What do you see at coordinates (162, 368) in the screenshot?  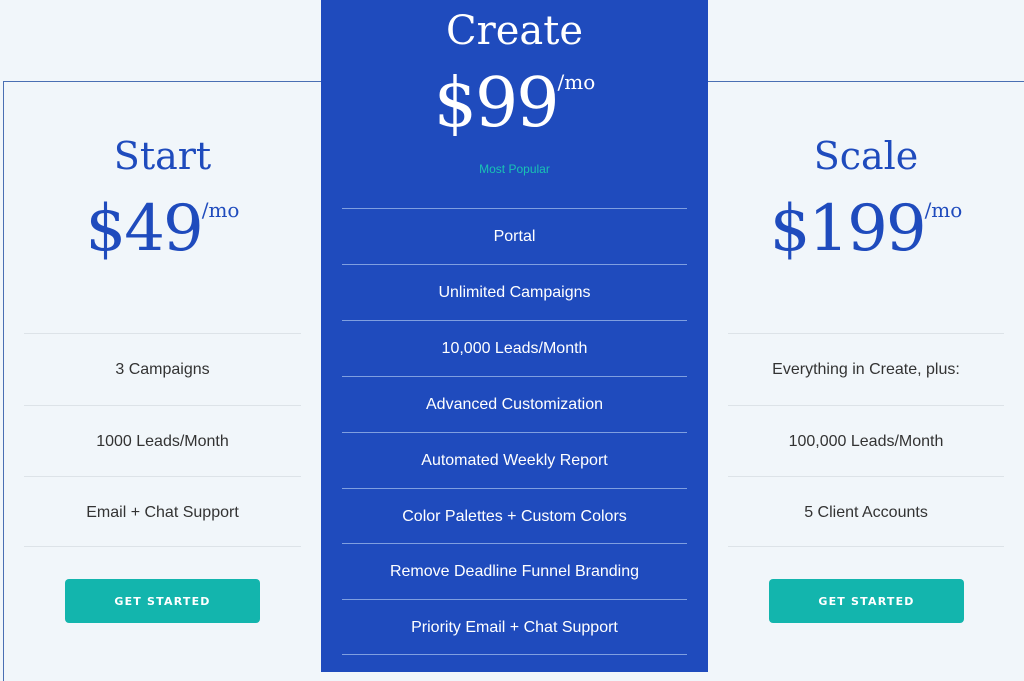 I see `feature-item: 3 Campaigns` at bounding box center [162, 368].